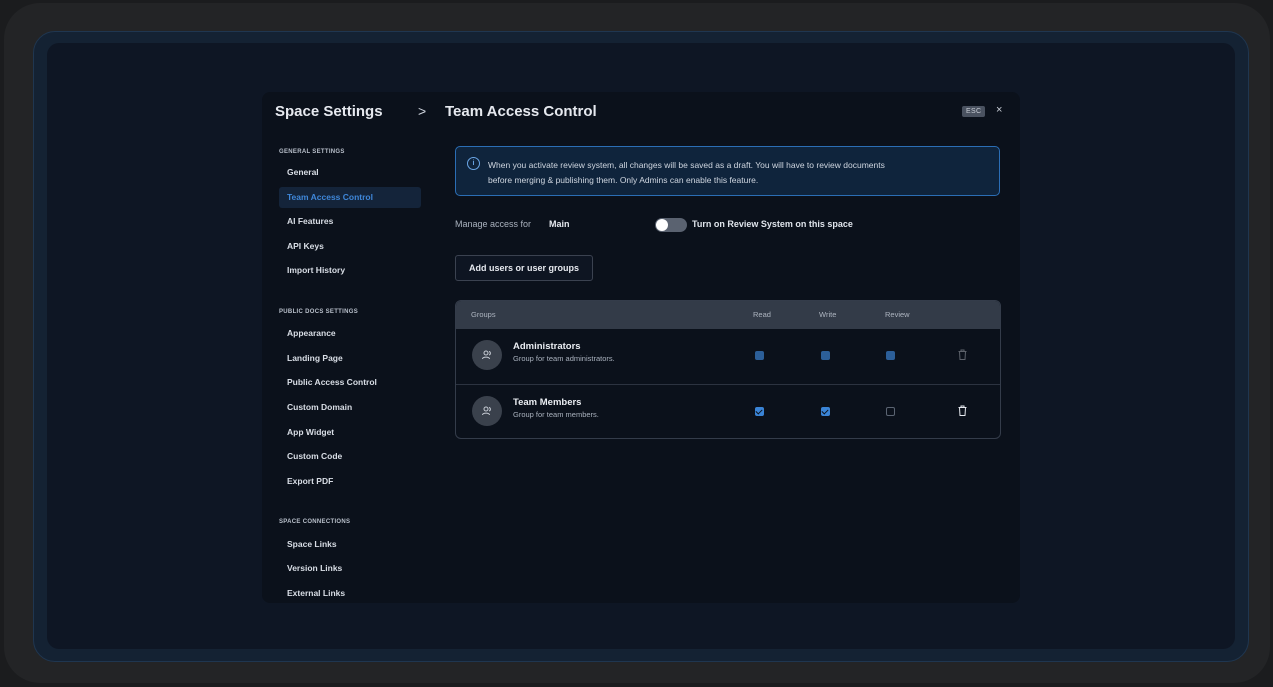  What do you see at coordinates (350, 197) in the screenshot?
I see `sidebar-item-team-access-control: Team Access Control` at bounding box center [350, 197].